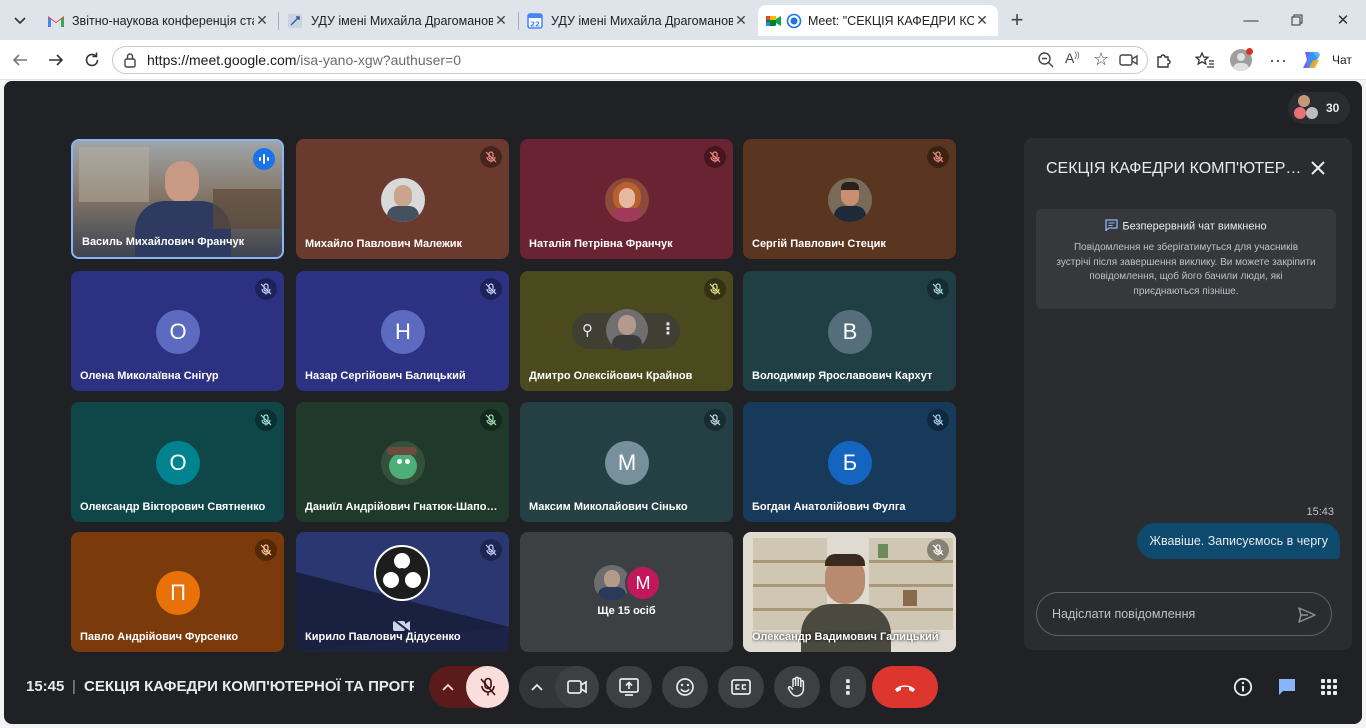 This screenshot has height=728, width=1366. What do you see at coordinates (905, 687) in the screenshot?
I see `leave-call-button` at bounding box center [905, 687].